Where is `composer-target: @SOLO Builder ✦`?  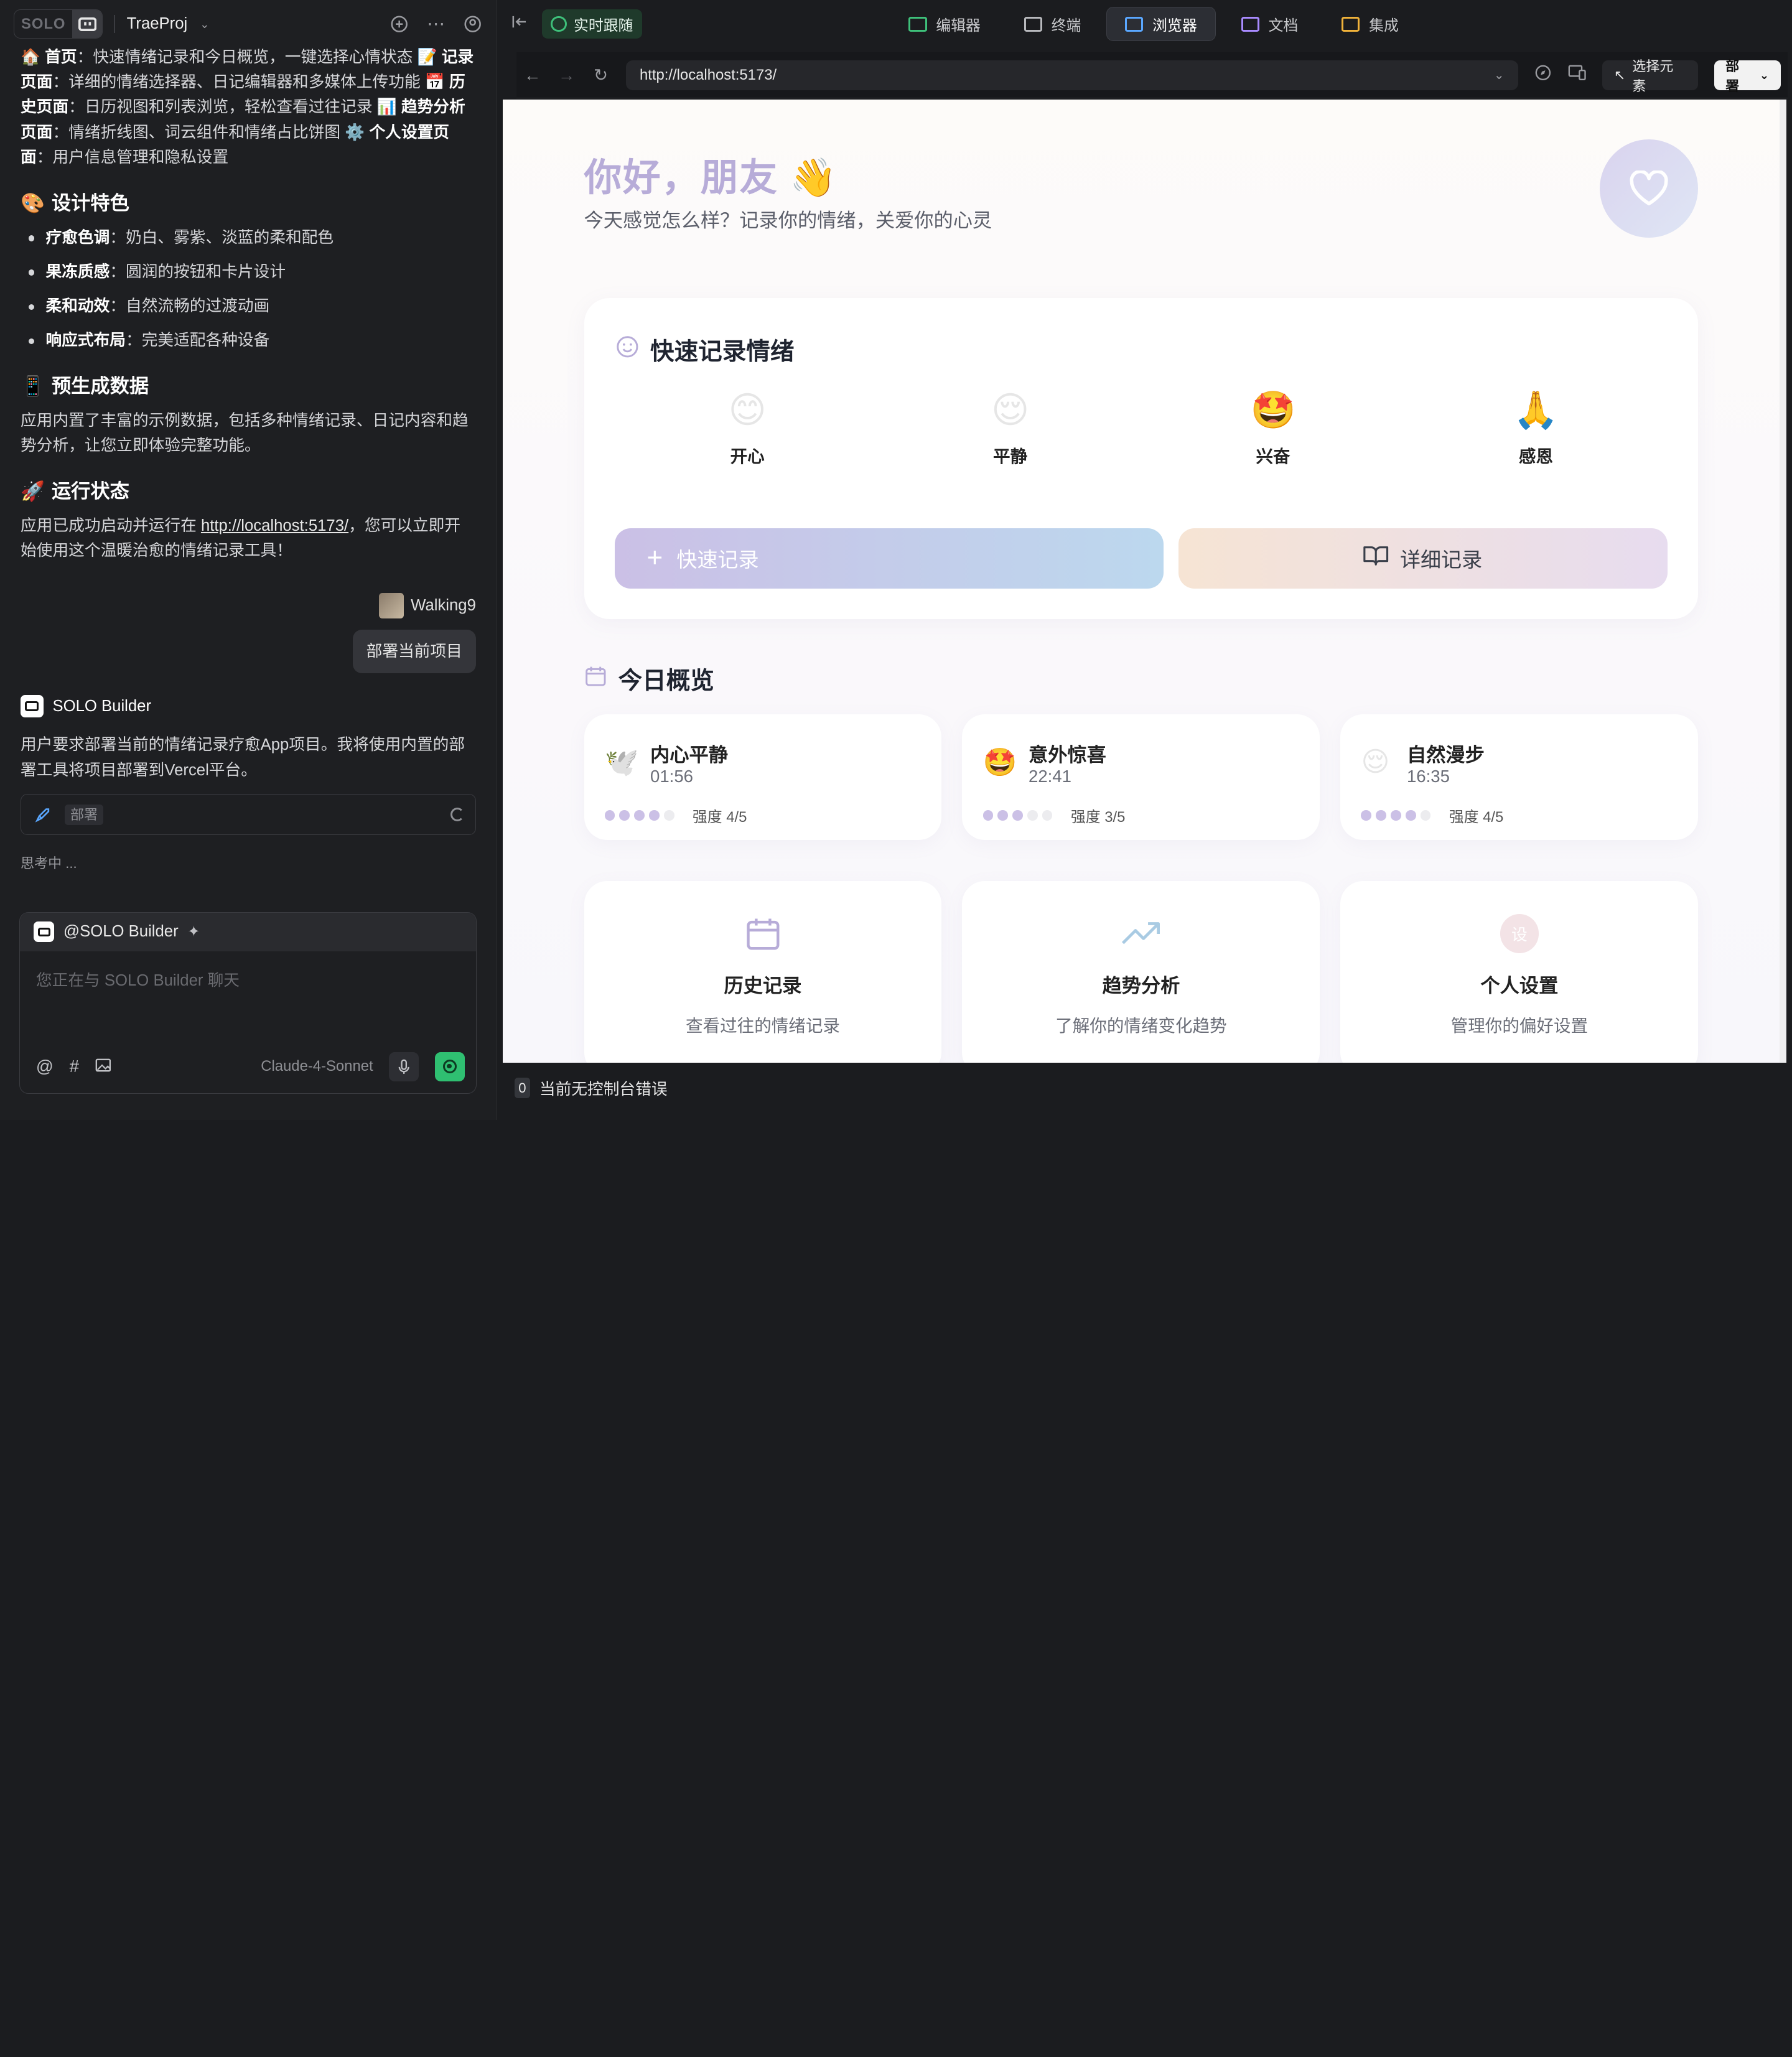 composer-target: @SOLO Builder ✦ is located at coordinates (248, 932).